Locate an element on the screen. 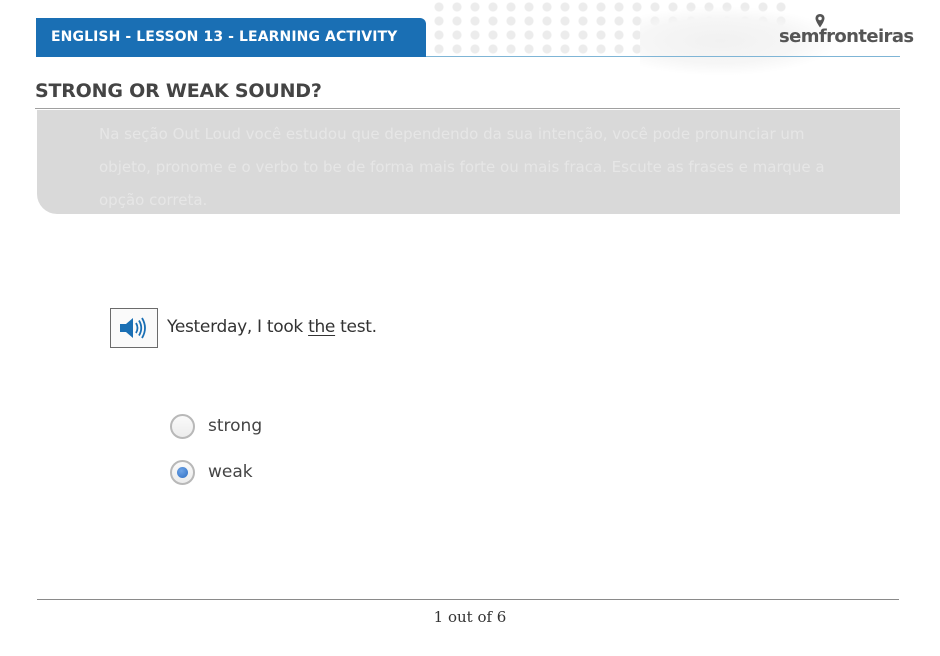  location-pin-icon is located at coordinates (820, 21).